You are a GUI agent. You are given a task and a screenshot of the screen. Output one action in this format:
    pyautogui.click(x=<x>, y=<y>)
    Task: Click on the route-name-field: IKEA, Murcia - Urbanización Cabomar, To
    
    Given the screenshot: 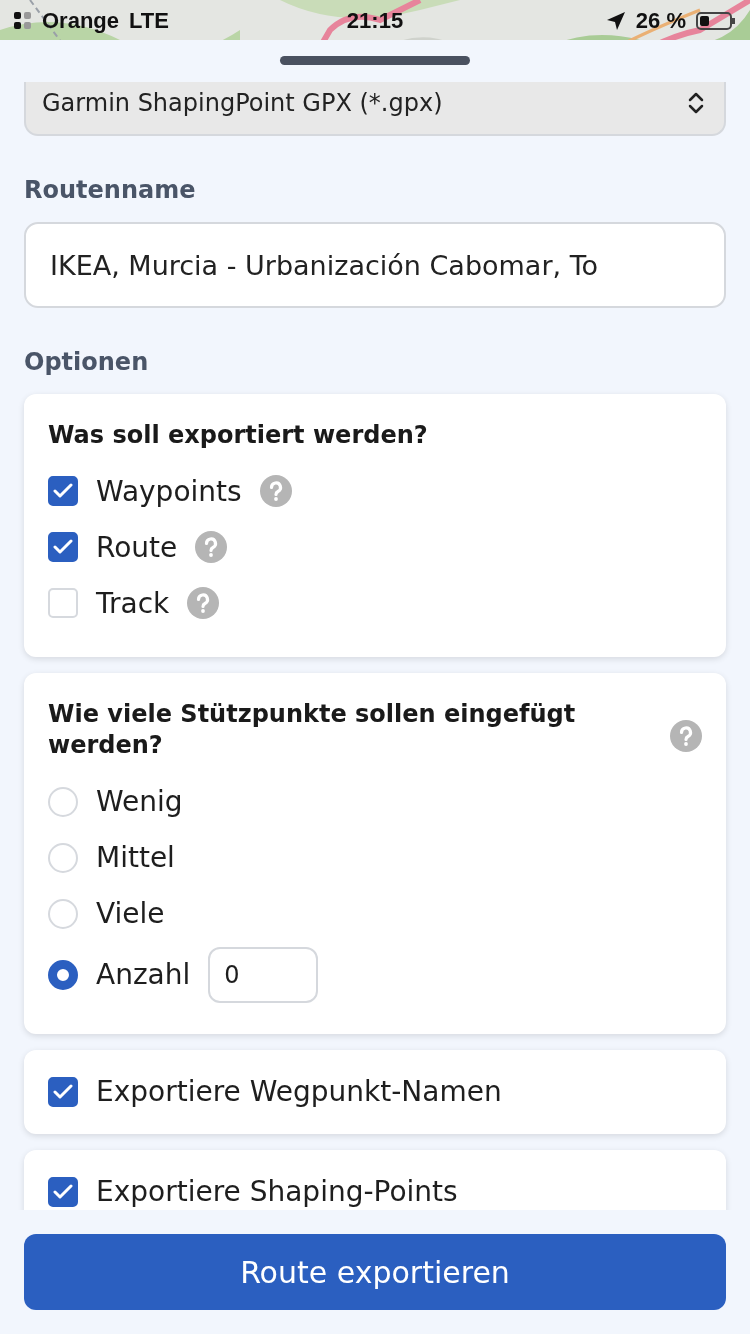 What is the action you would take?
    pyautogui.click(x=375, y=265)
    